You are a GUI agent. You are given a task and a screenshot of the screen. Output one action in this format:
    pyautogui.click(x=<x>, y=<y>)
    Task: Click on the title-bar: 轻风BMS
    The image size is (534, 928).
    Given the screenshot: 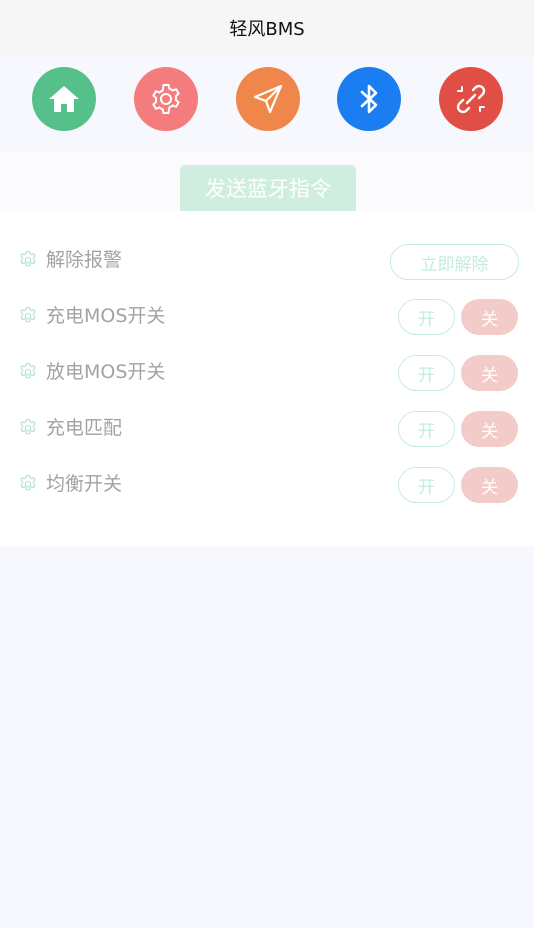 What is the action you would take?
    pyautogui.click(x=267, y=28)
    